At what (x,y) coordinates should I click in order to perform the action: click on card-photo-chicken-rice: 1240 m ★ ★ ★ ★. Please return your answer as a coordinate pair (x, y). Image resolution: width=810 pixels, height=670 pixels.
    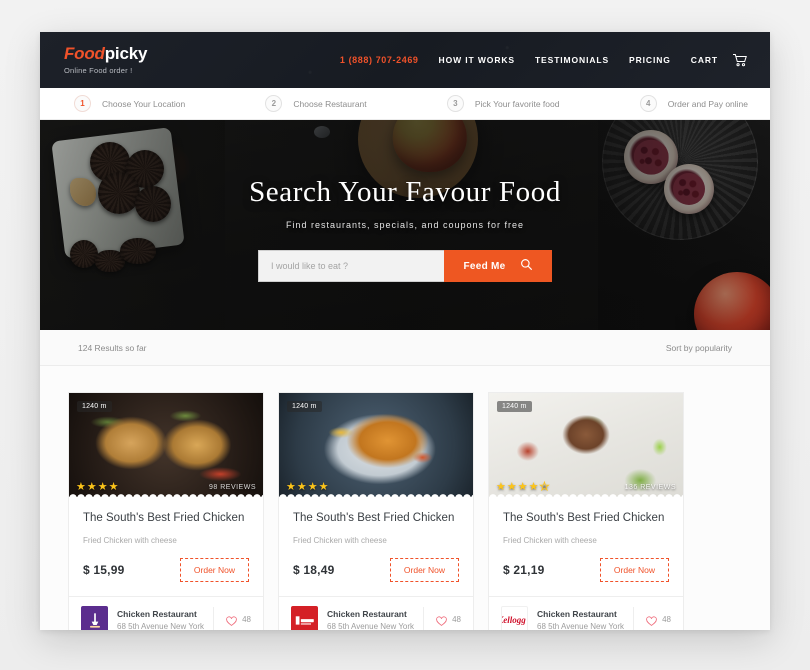
    Looking at the image, I should click on (376, 445).